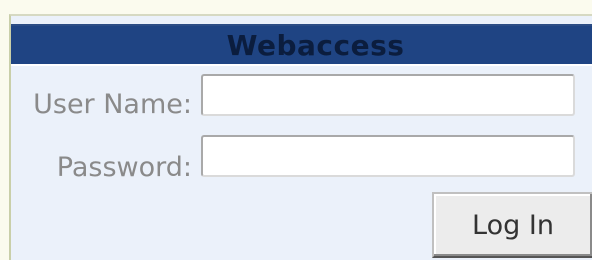  I want to click on username-label: User Name:, so click(112, 104).